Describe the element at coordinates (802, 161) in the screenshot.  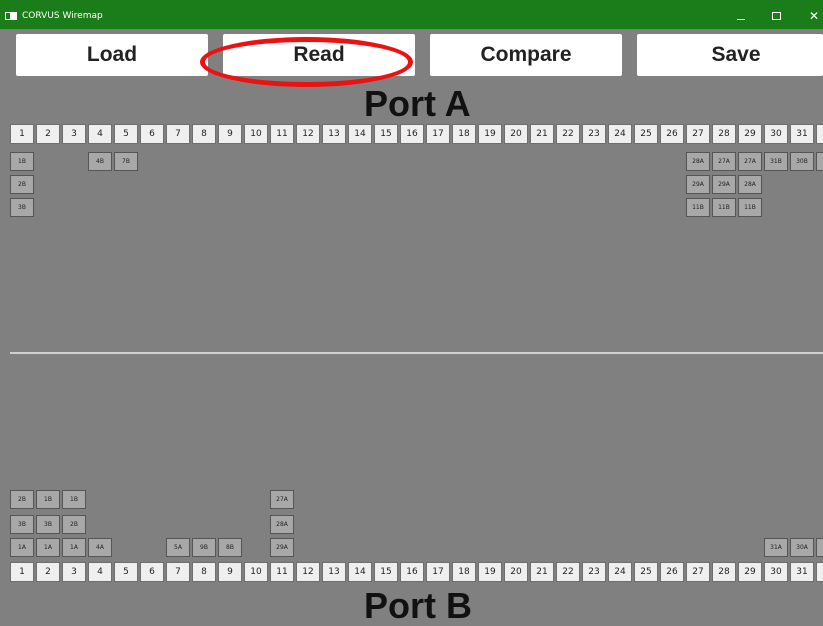
I see `port-a-connection: 30B` at that location.